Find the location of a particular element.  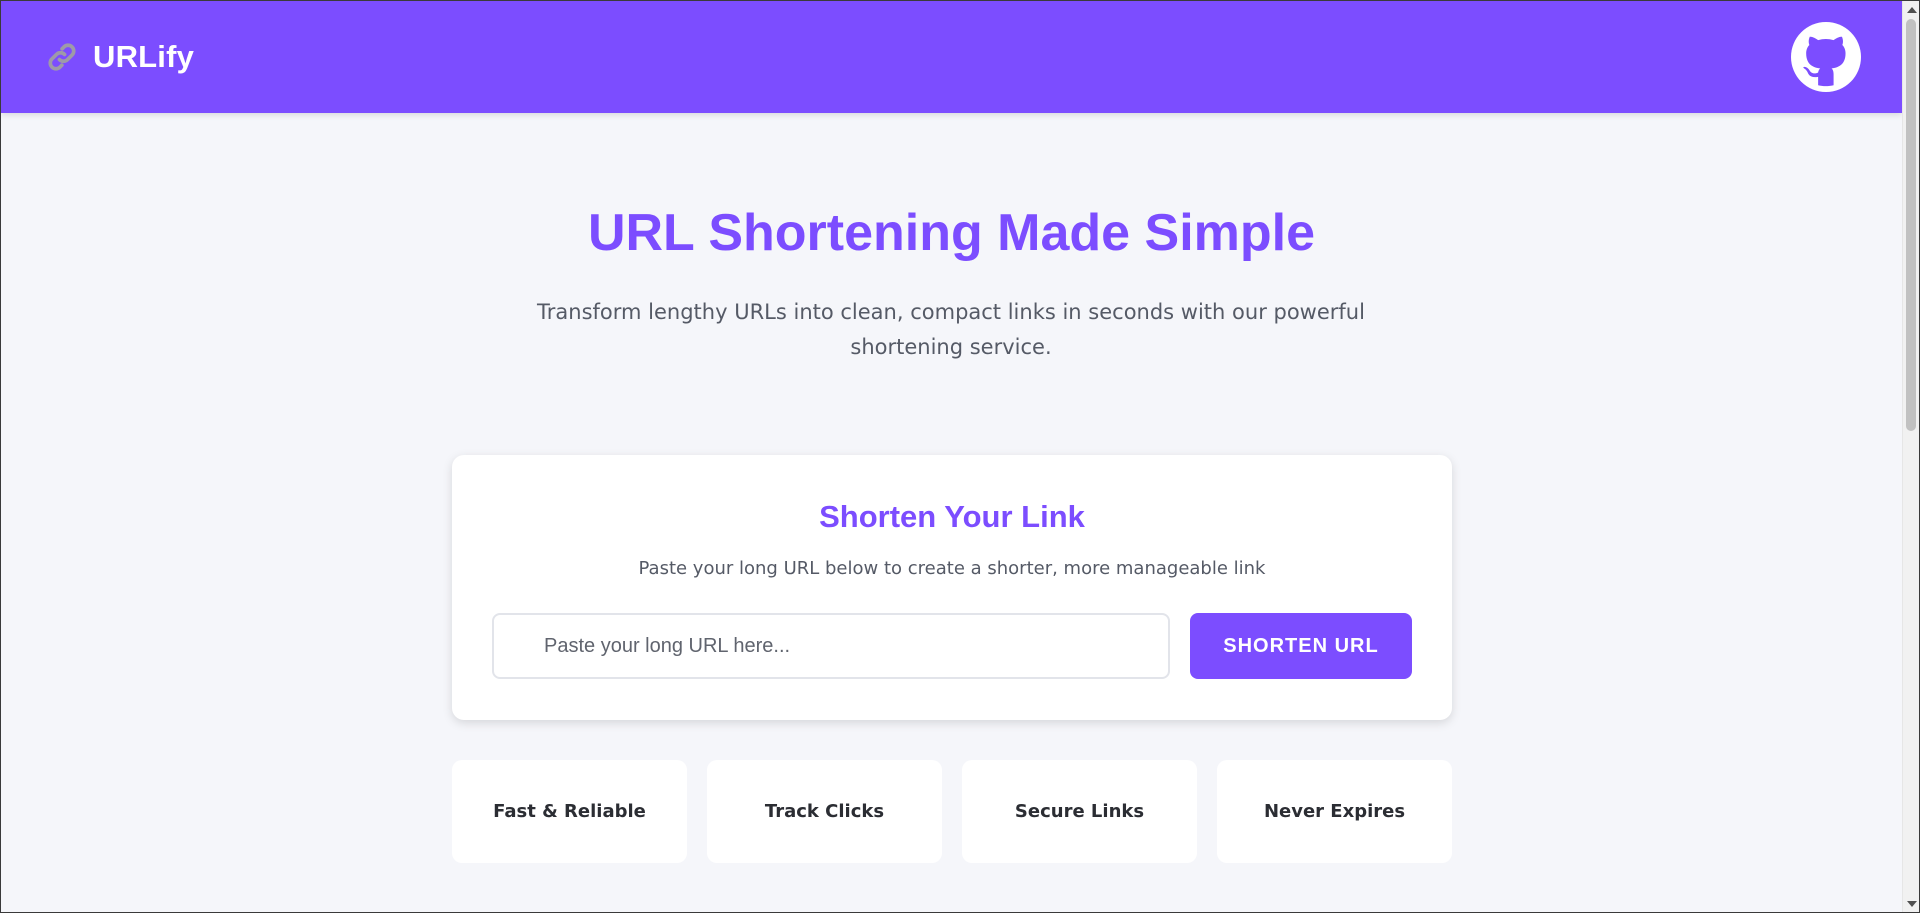

feature-never-expires: Never Expires is located at coordinates (1334, 811).